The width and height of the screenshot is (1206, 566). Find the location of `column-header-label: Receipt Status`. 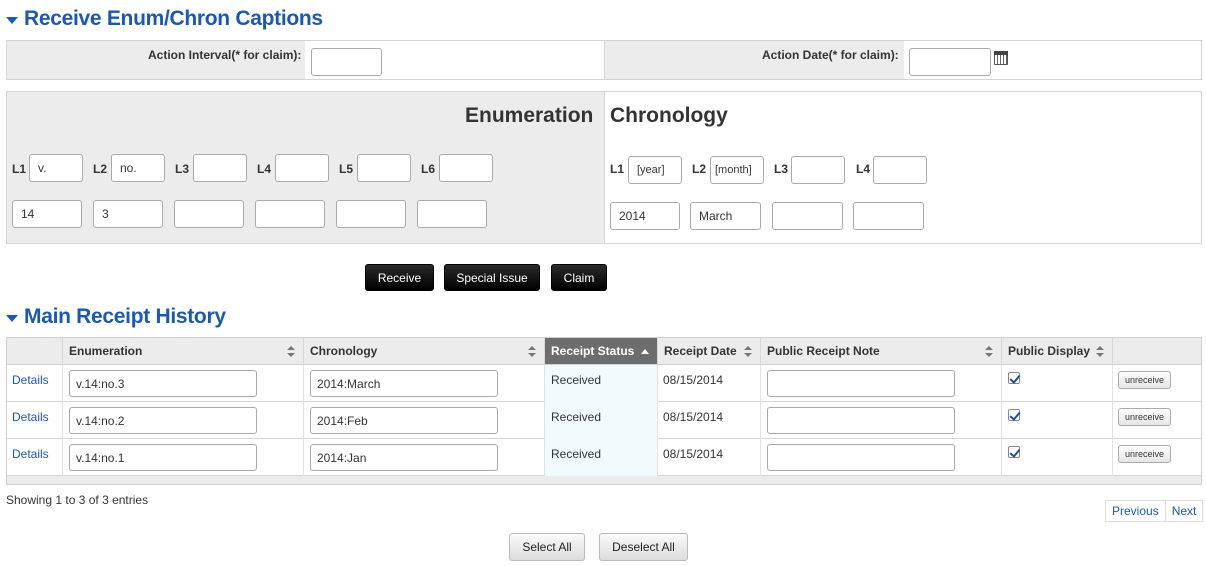

column-header-label: Receipt Status is located at coordinates (593, 351).